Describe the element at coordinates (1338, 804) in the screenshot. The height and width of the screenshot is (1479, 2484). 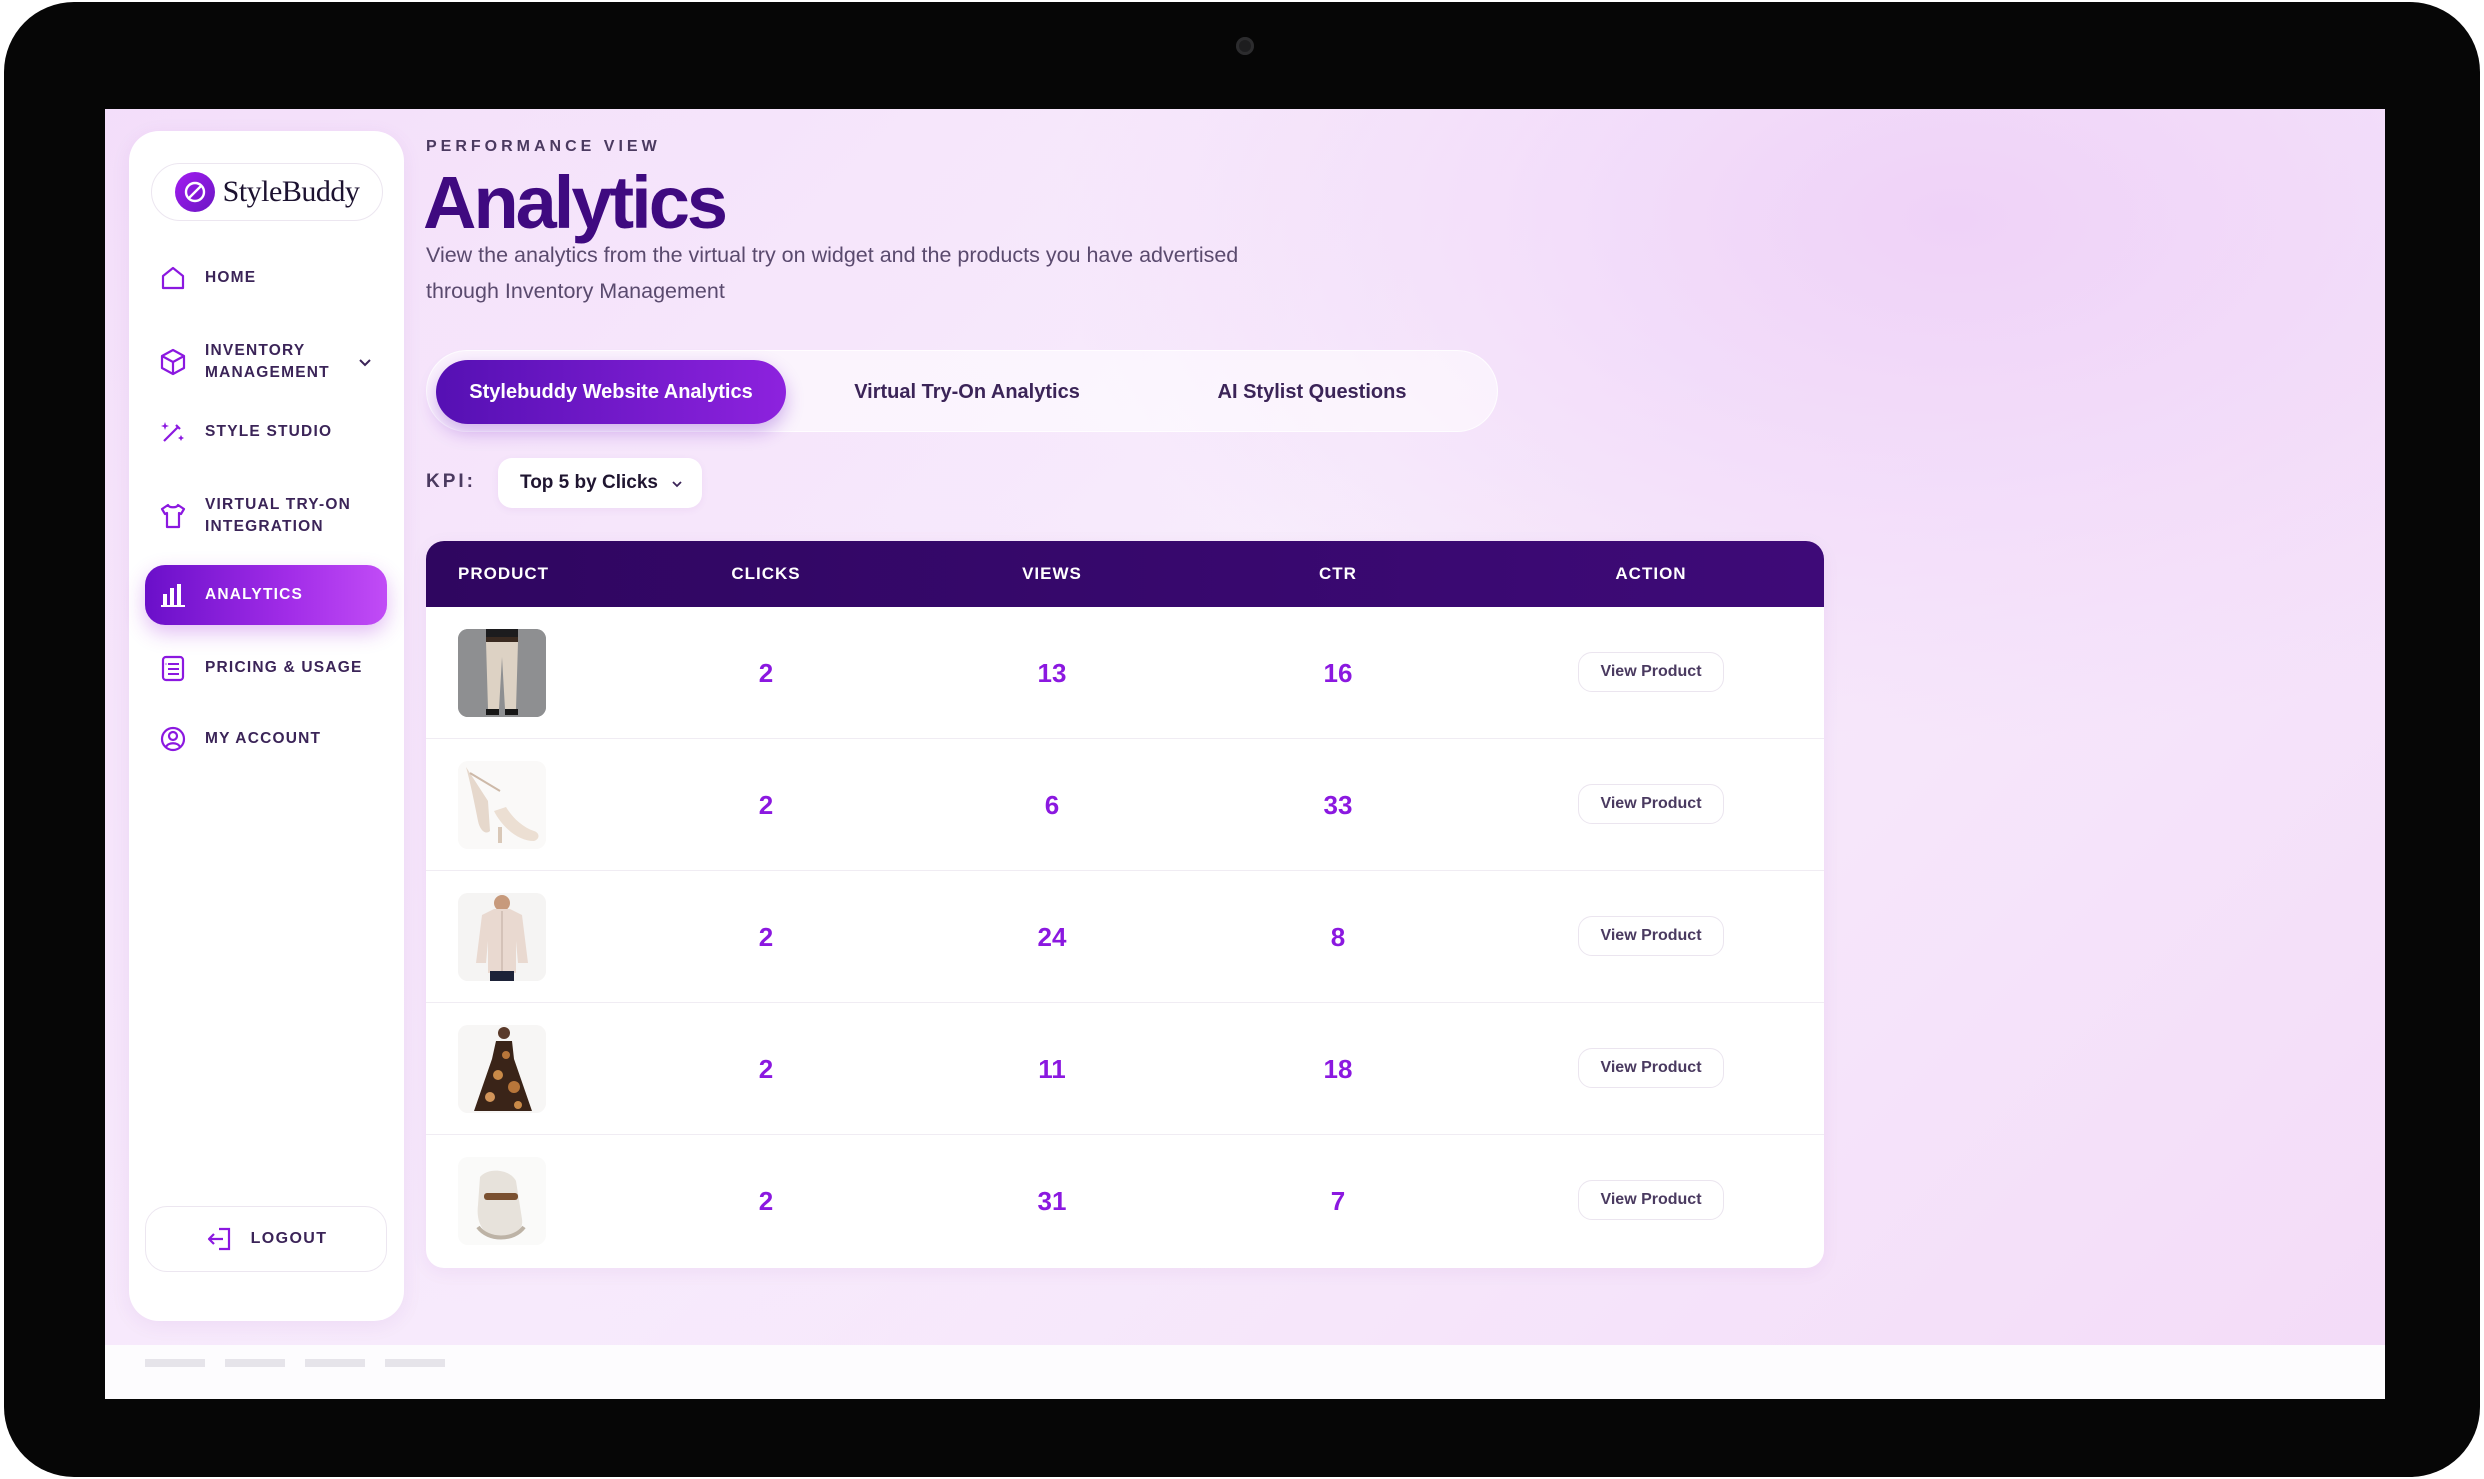
I see `ctr-value: 33` at that location.